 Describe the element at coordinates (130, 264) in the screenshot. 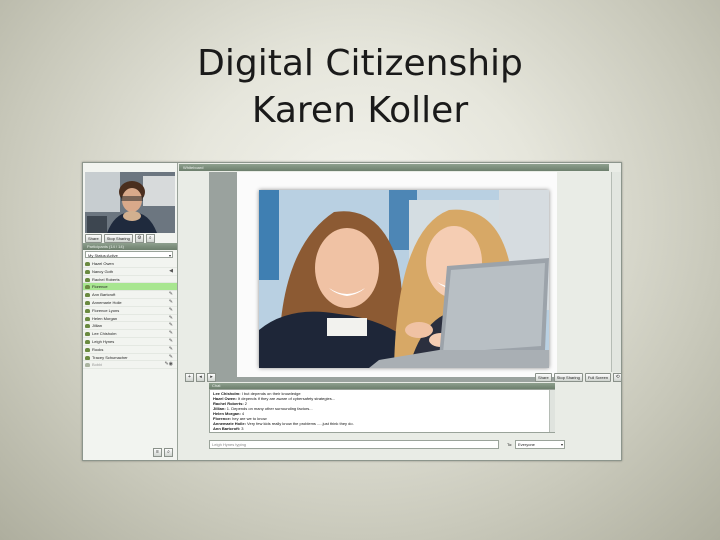

I see `participant-row: Hazel Owen` at that location.